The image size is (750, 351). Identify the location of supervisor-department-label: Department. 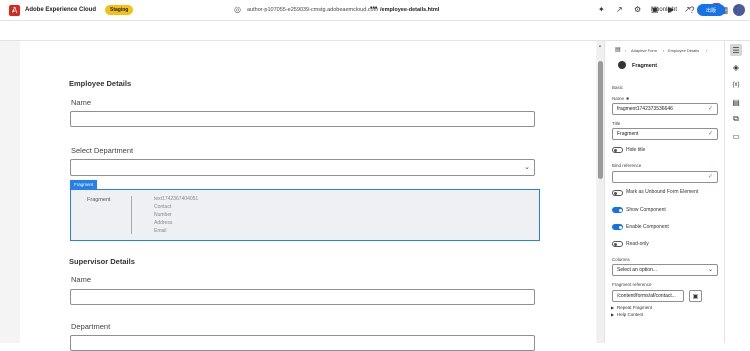
(90, 326).